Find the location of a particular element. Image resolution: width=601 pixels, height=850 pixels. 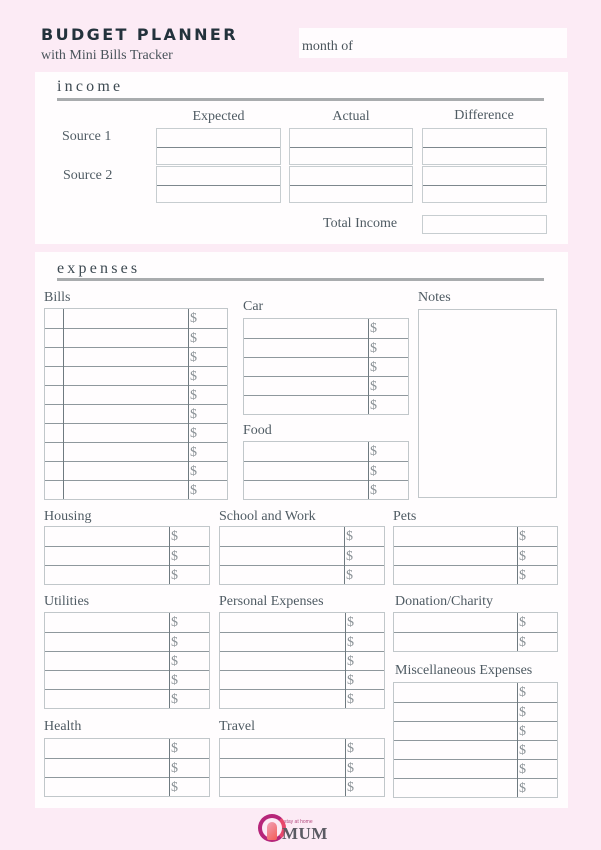

source-1-expected-field is located at coordinates (218, 146).